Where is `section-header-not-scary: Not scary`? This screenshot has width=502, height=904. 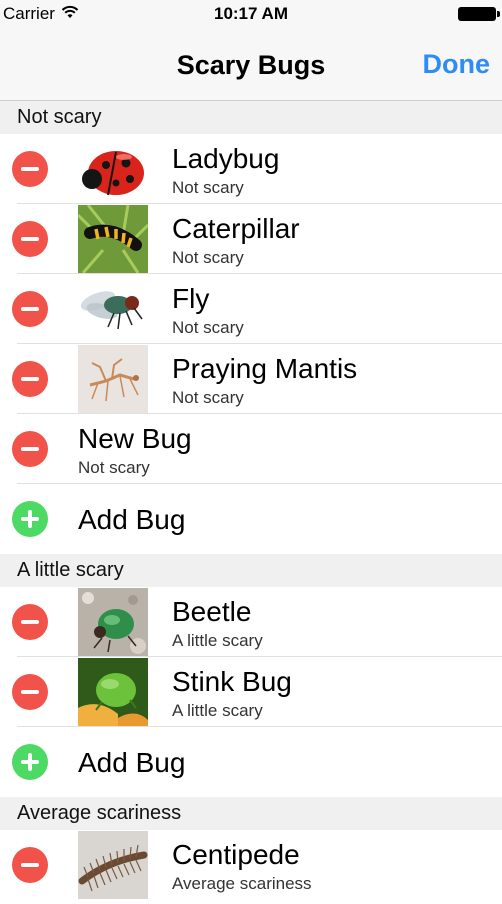
section-header-not-scary: Not scary is located at coordinates (251, 117).